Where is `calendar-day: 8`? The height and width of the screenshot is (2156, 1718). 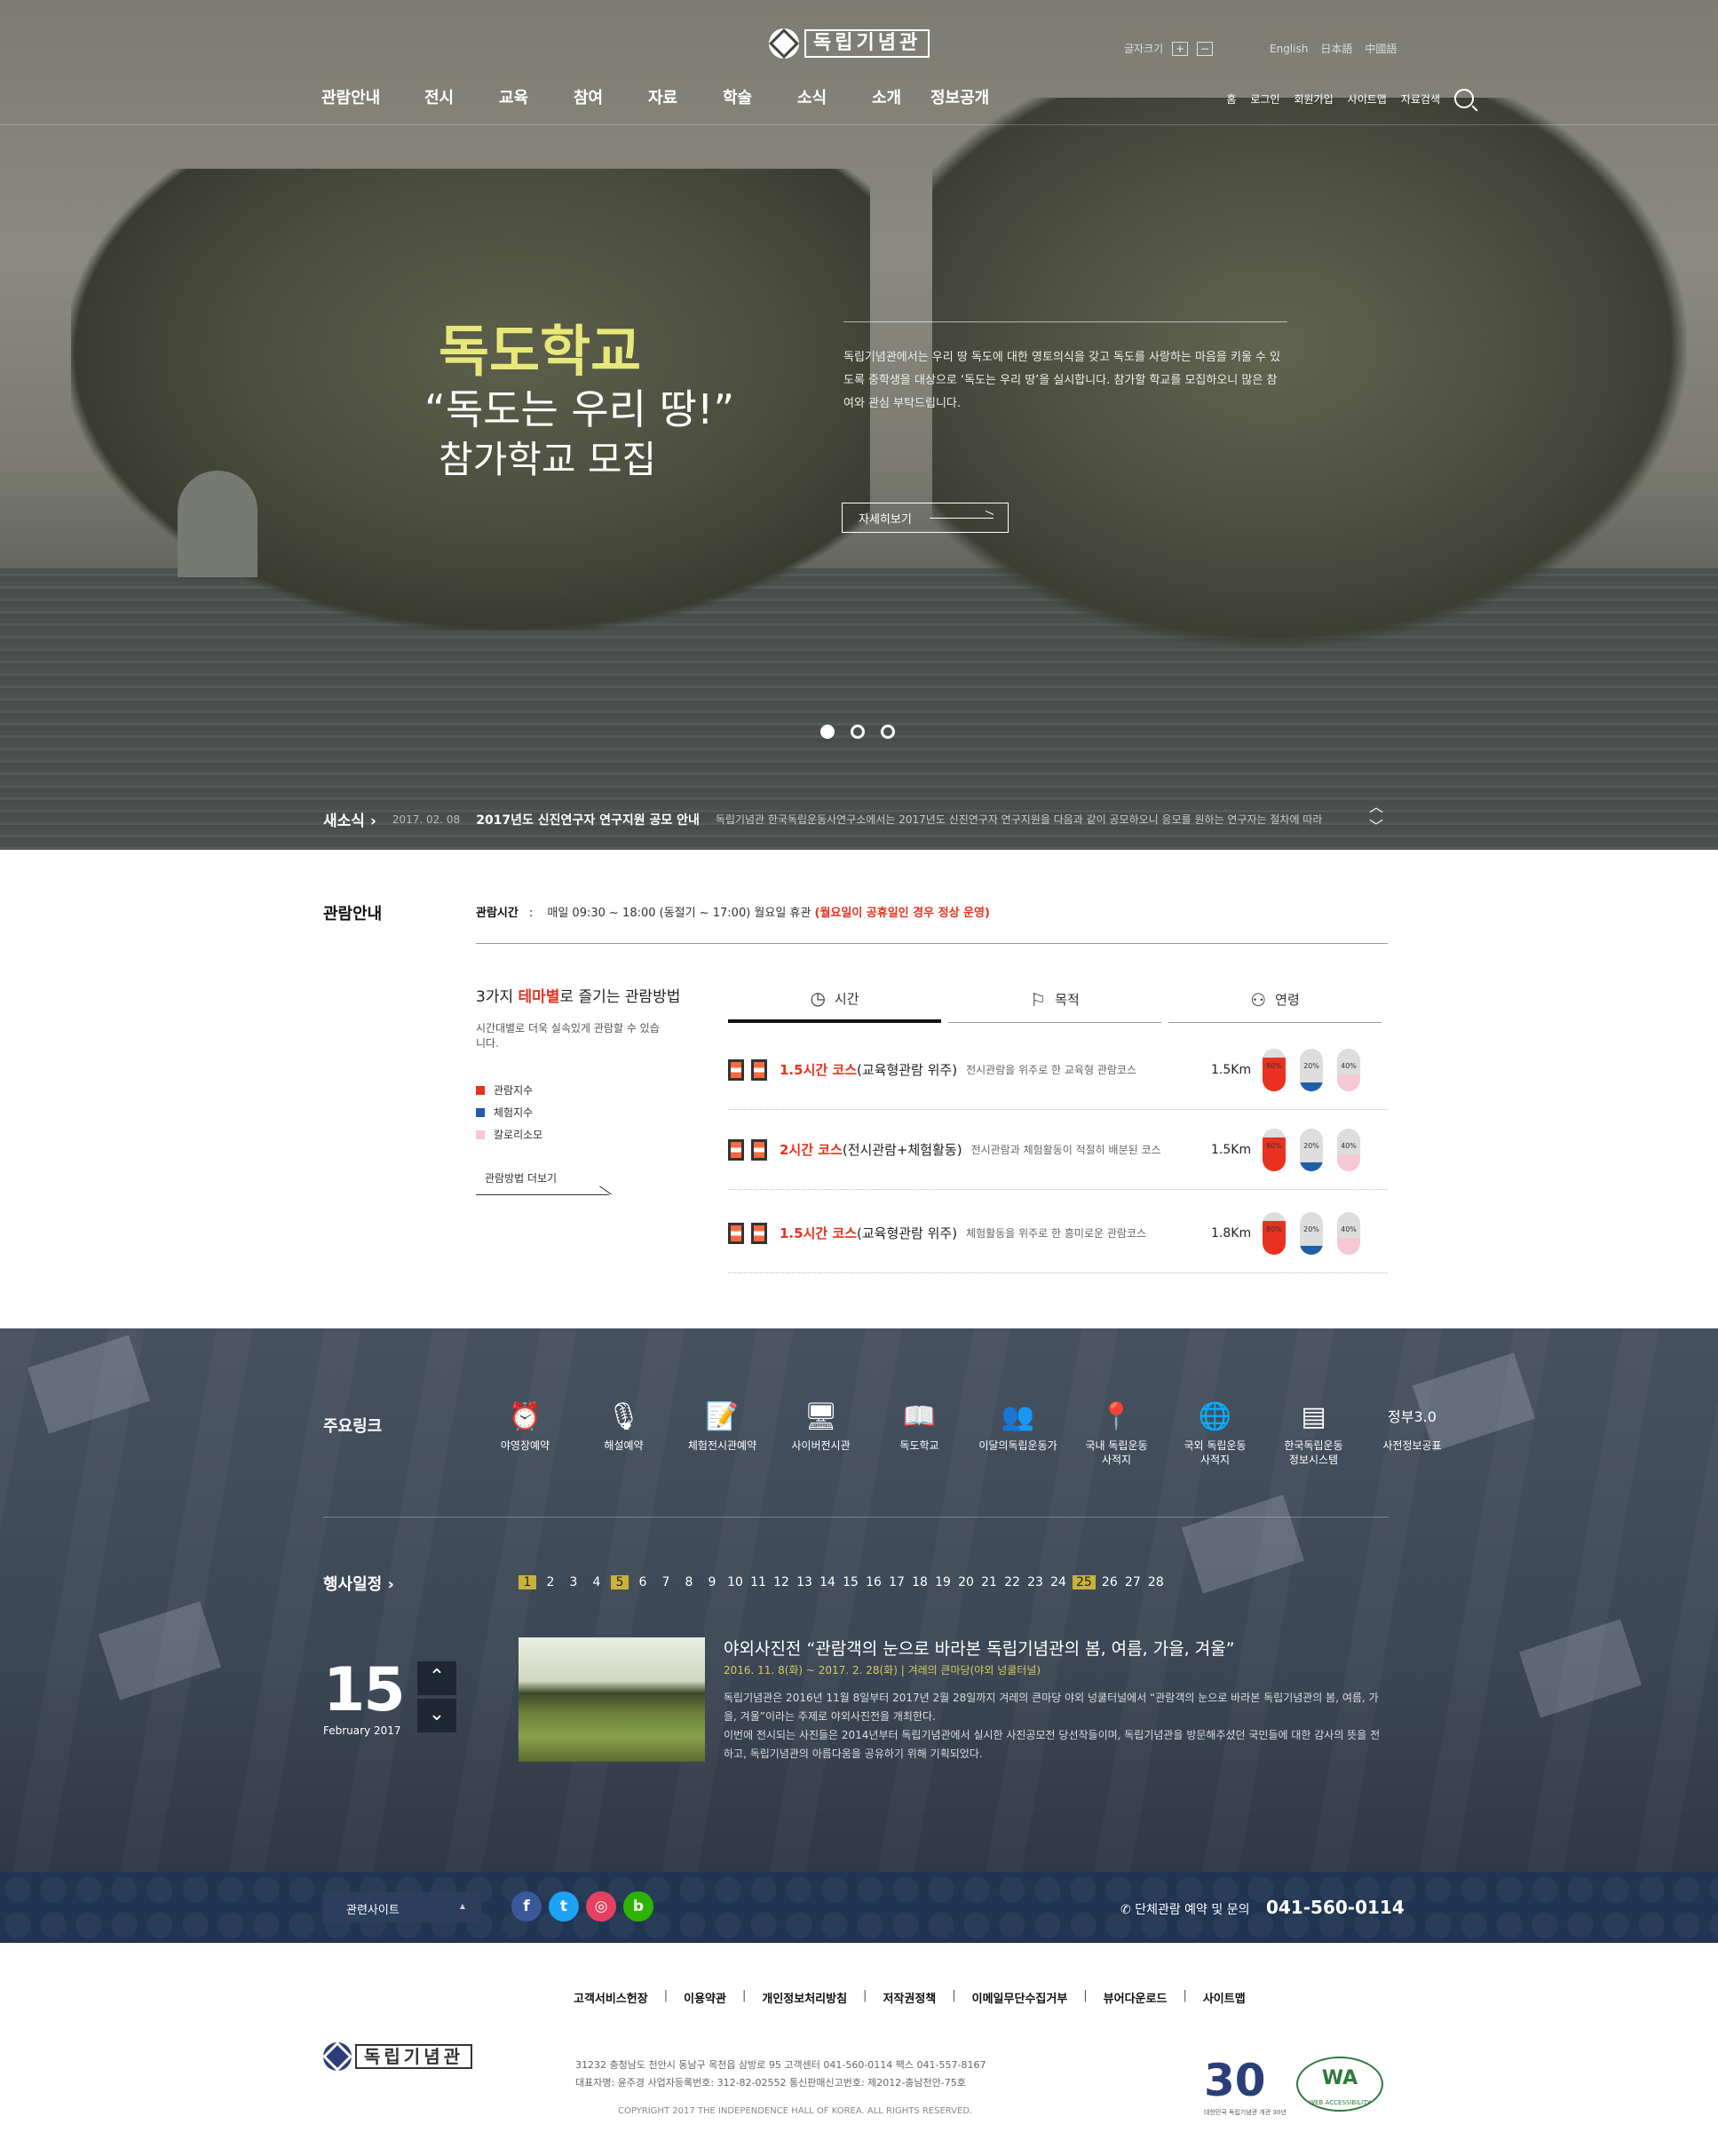 calendar-day: 8 is located at coordinates (689, 1582).